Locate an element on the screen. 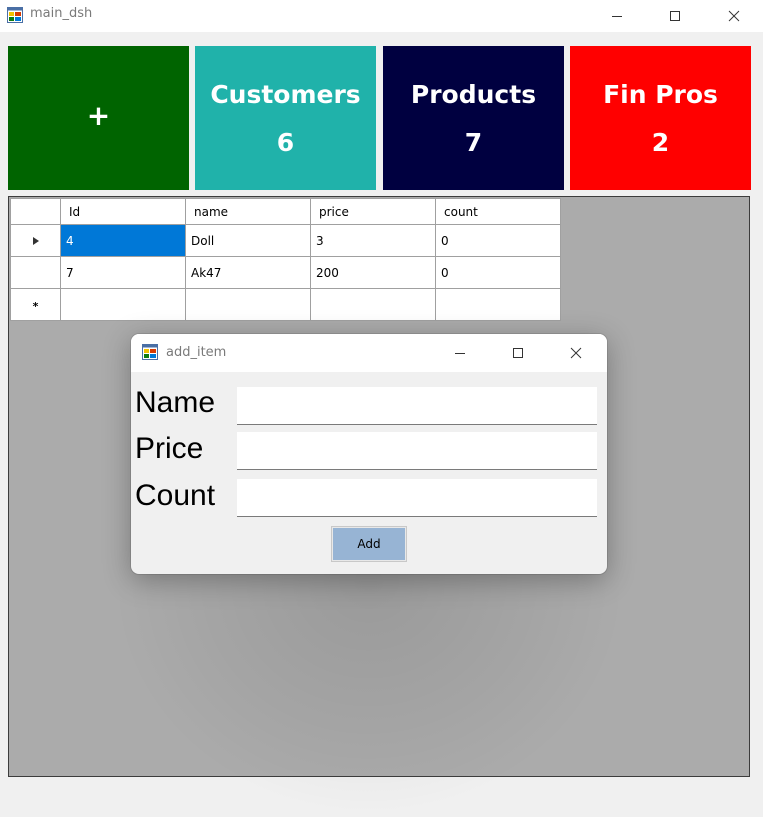  close-button is located at coordinates (734, 16).